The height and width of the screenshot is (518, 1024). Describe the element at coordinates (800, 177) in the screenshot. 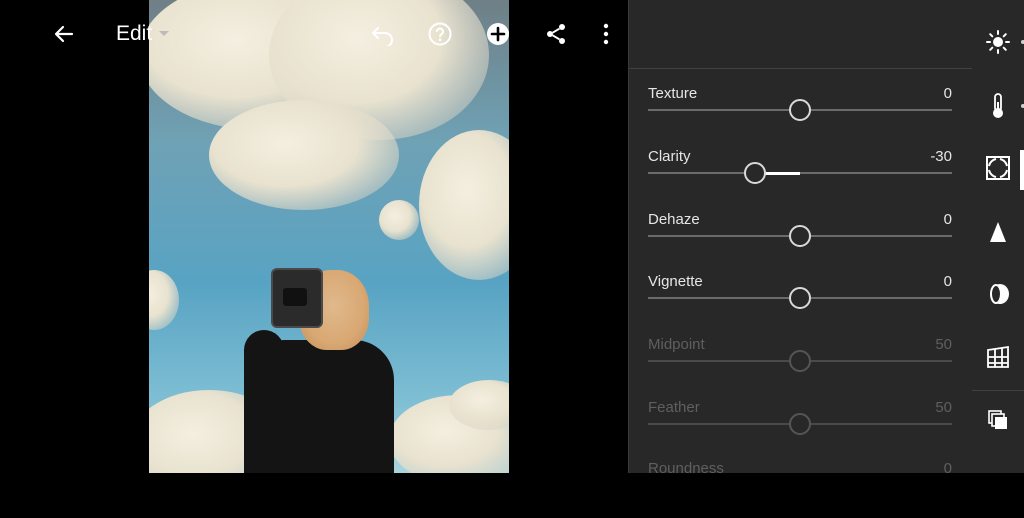

I see `slider-clarity: Clarity -30` at that location.